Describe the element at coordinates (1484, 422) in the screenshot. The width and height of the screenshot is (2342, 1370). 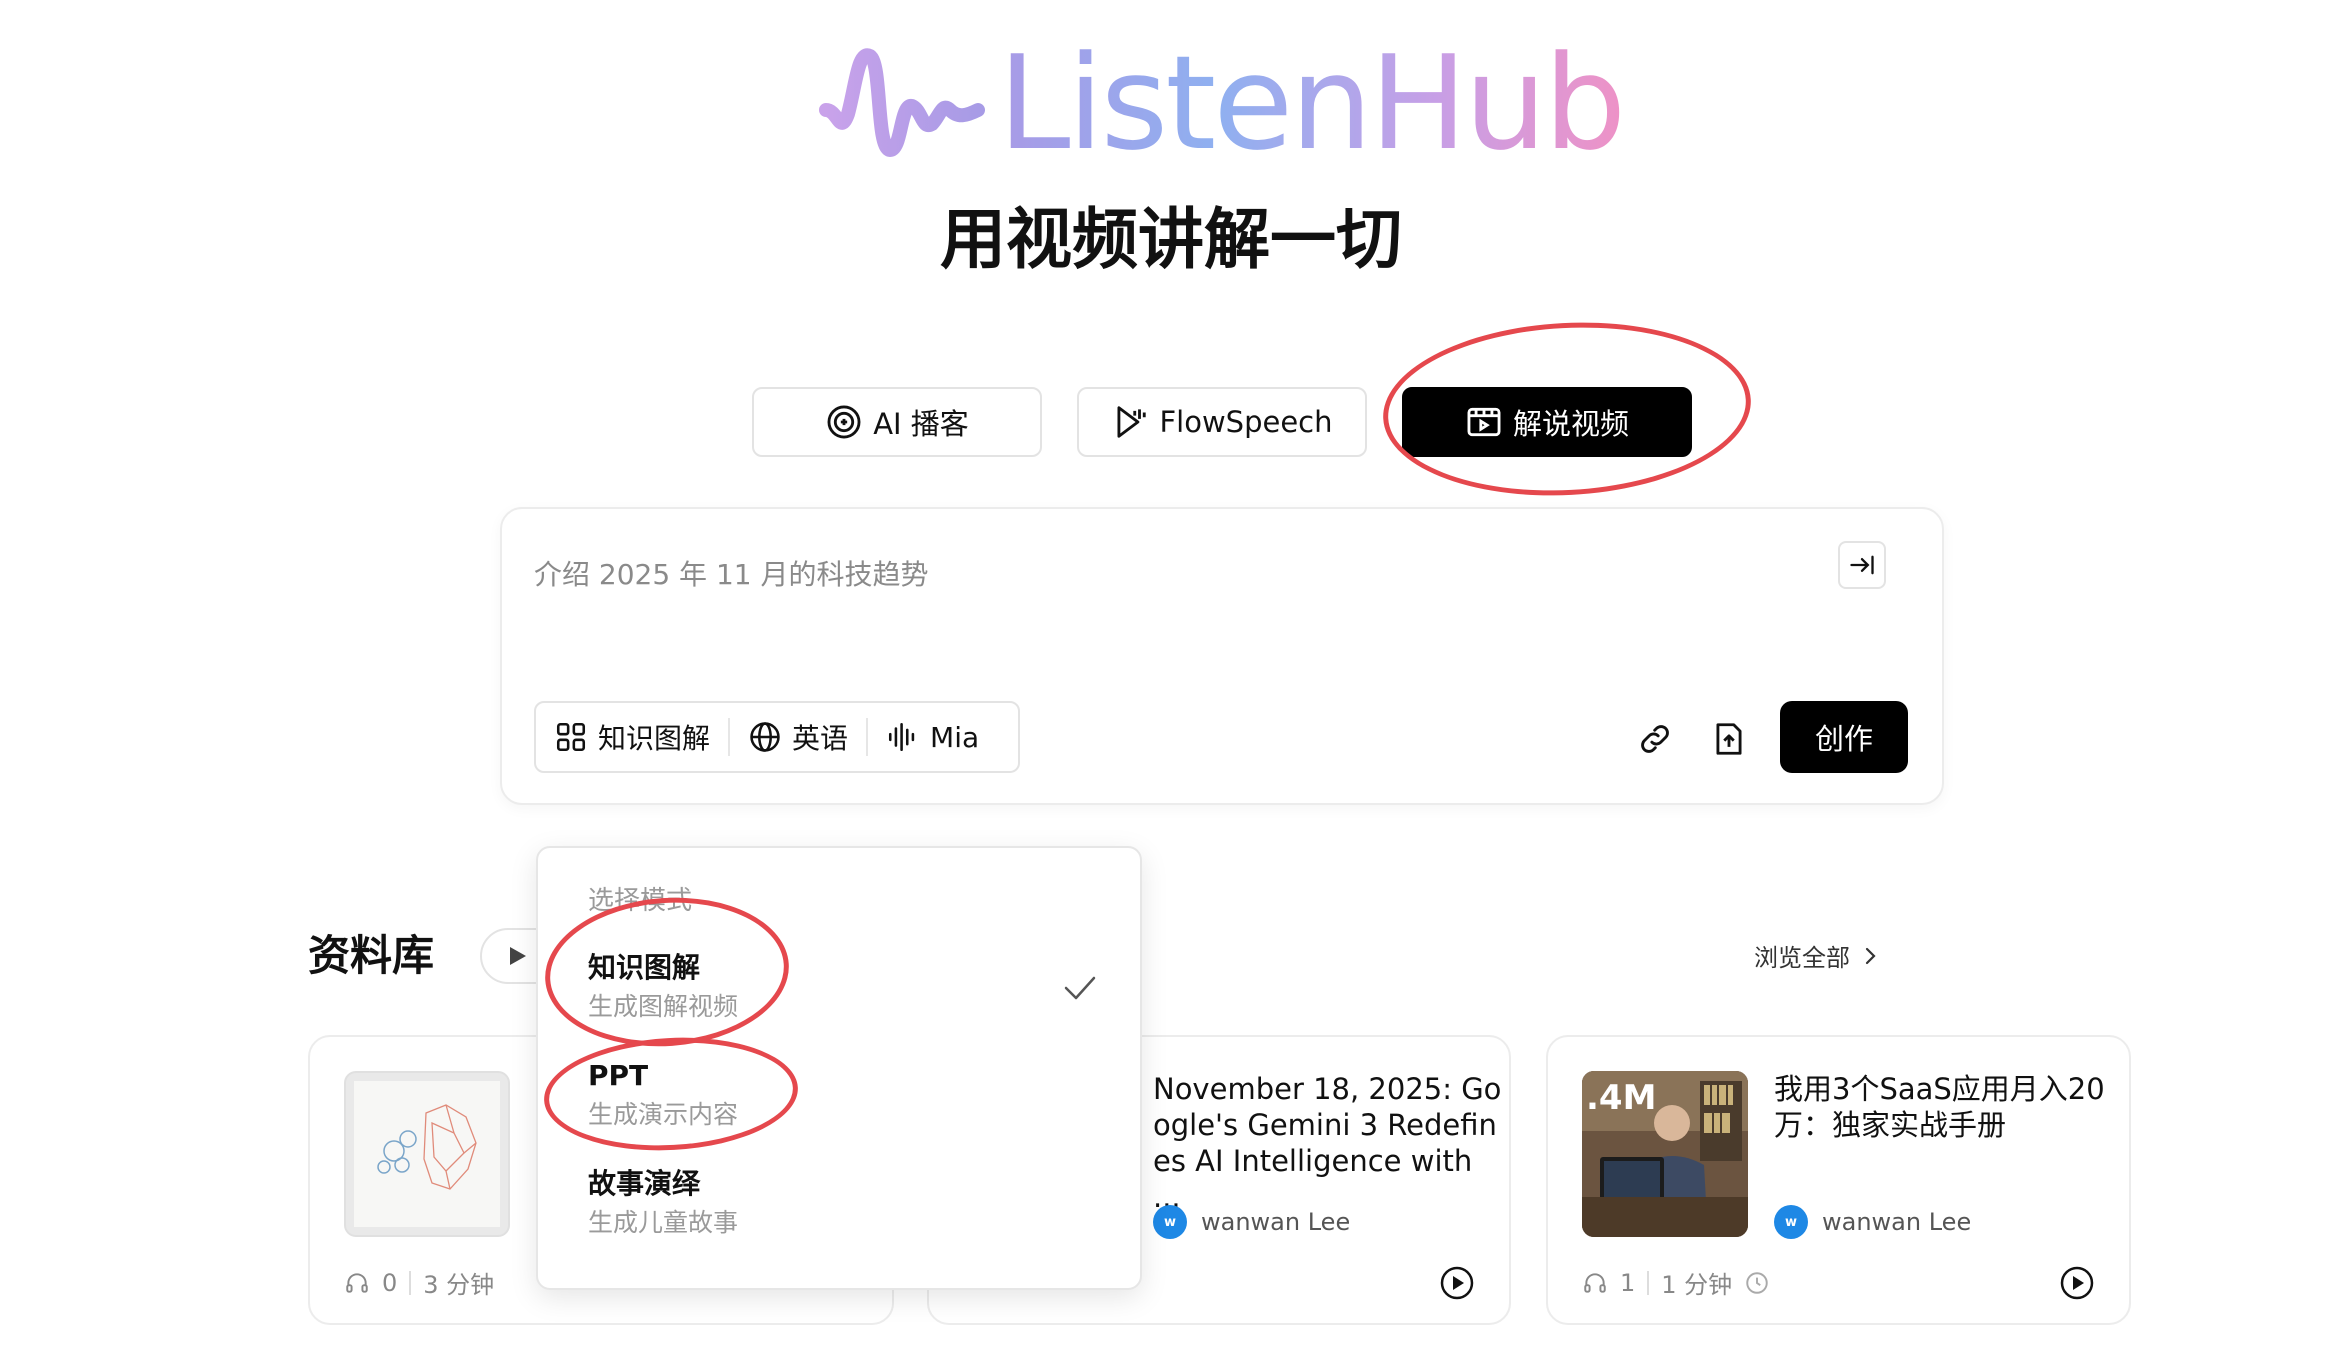
I see `video-explain-icon` at that location.